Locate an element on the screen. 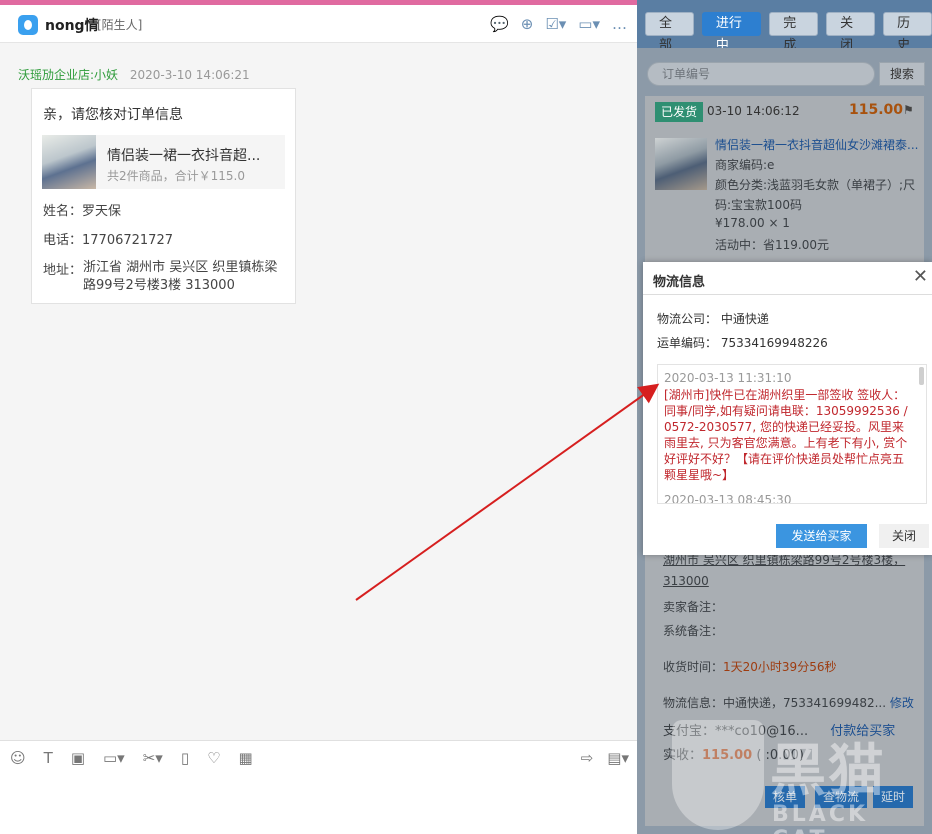 The image size is (932, 834). dialog-title: 物流信息 is located at coordinates (679, 282).